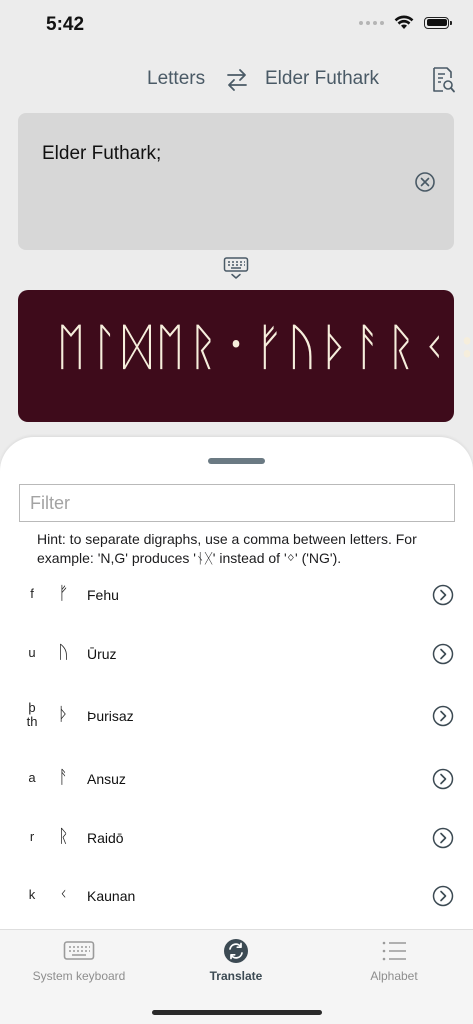 Image resolution: width=473 pixels, height=1024 pixels. Describe the element at coordinates (236, 778) in the screenshot. I see `list-item: a ᚨ Ansuz` at that location.